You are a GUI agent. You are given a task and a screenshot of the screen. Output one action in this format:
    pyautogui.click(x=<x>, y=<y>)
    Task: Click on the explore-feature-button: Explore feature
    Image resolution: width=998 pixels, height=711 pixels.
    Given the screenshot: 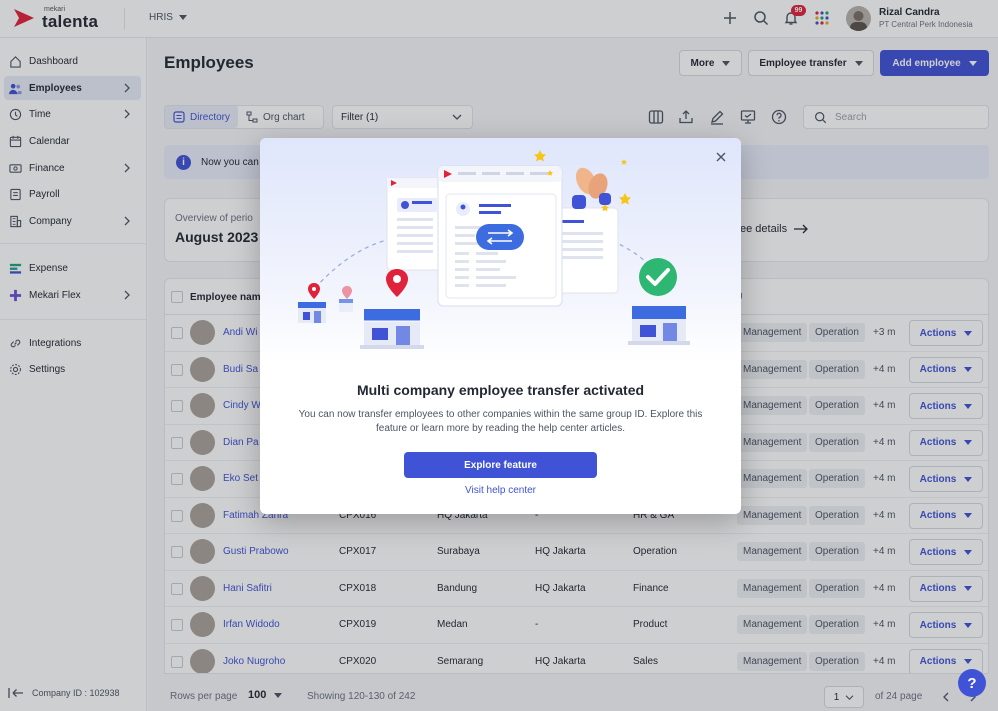 What is the action you would take?
    pyautogui.click(x=500, y=465)
    